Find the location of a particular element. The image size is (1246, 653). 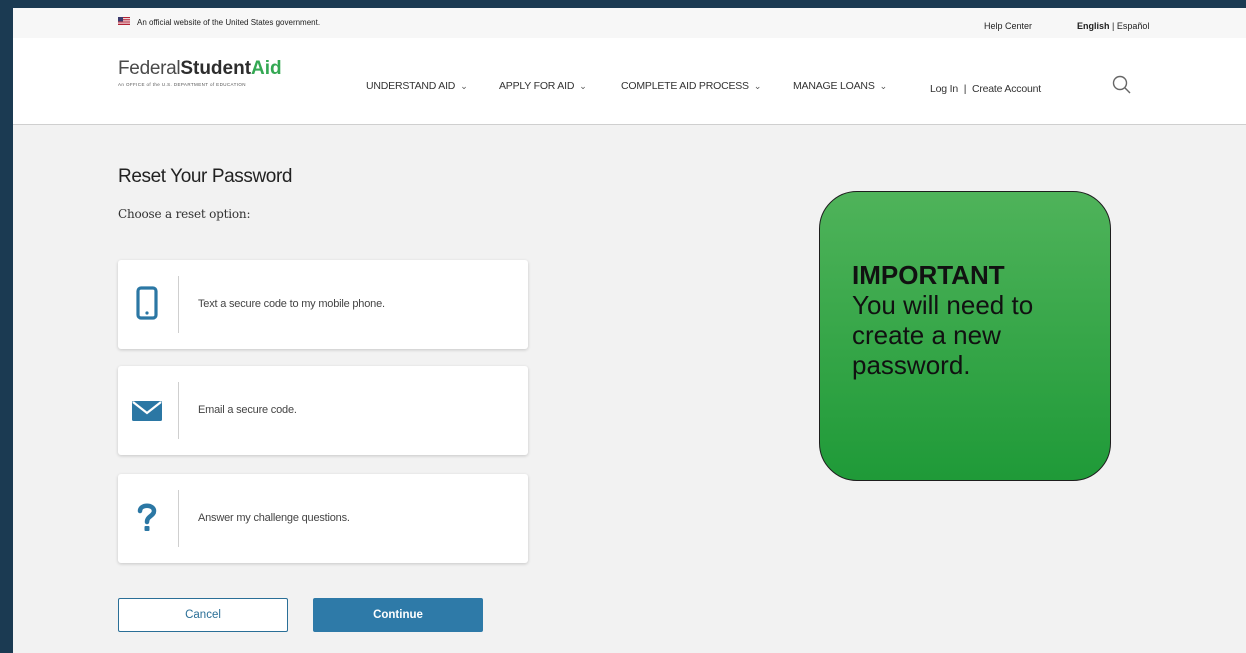

nav-understand-aid: UNDERSTAND AID ⌄ is located at coordinates (417, 86).